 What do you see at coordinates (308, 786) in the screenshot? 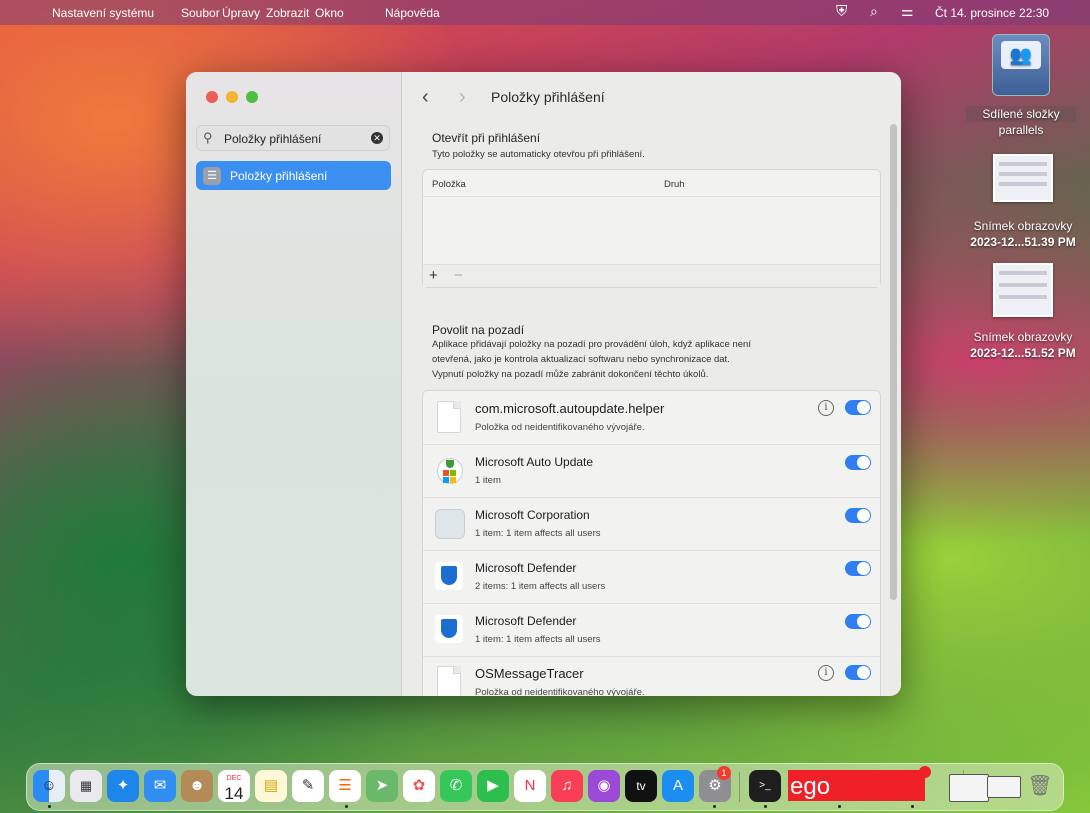
I see `freeform-icon: ✎` at bounding box center [308, 786].